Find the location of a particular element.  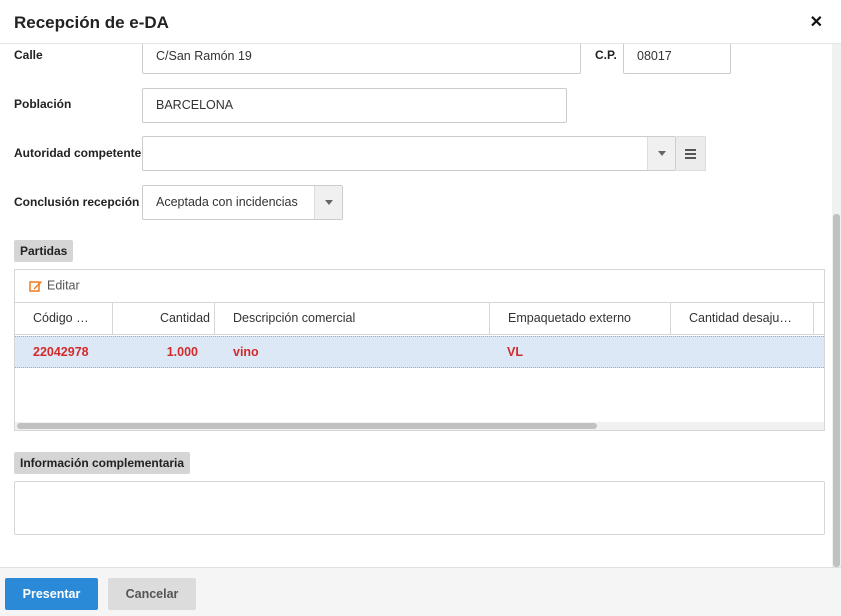

vertical-scrollbar is located at coordinates (836, 305).